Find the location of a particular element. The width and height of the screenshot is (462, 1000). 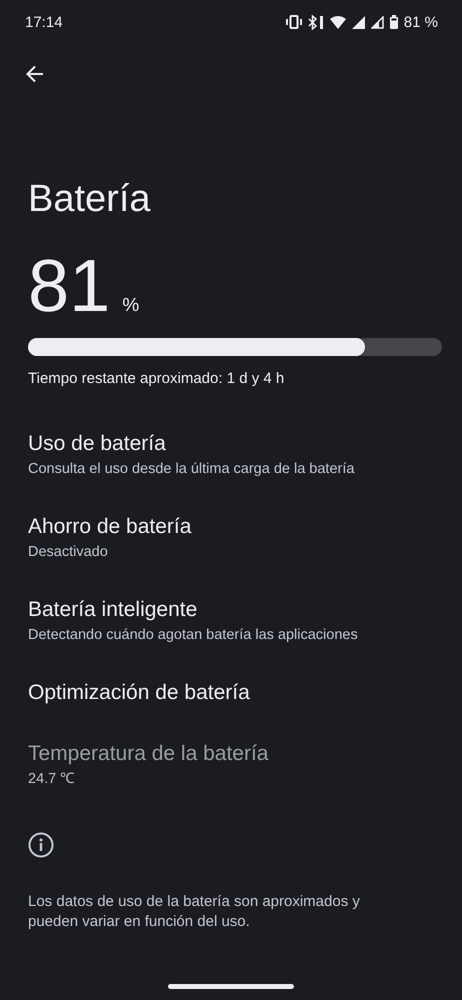

item-summary: 24.7 ℃ is located at coordinates (52, 779).